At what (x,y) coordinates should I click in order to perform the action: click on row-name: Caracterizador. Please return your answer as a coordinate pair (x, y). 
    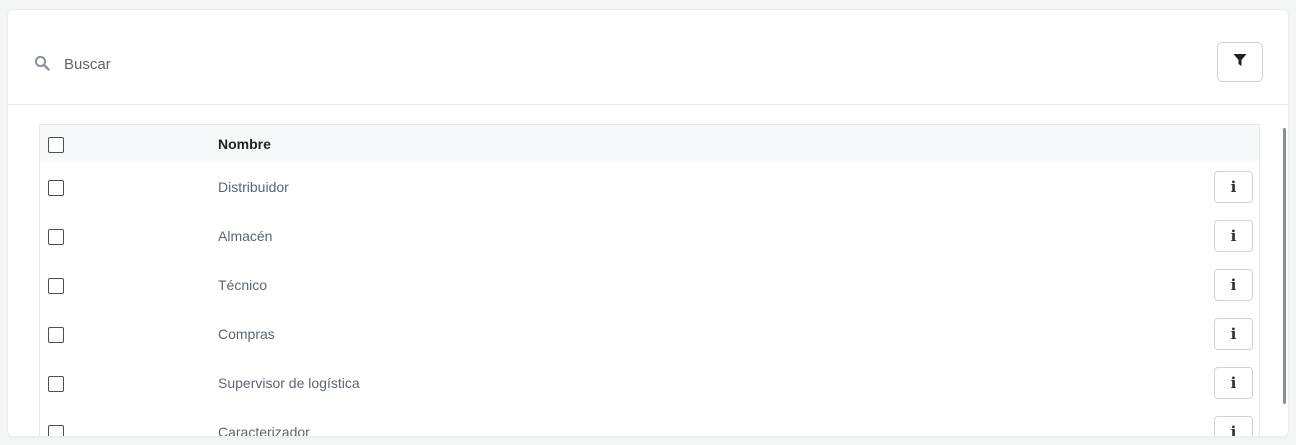
    Looking at the image, I should click on (264, 430).